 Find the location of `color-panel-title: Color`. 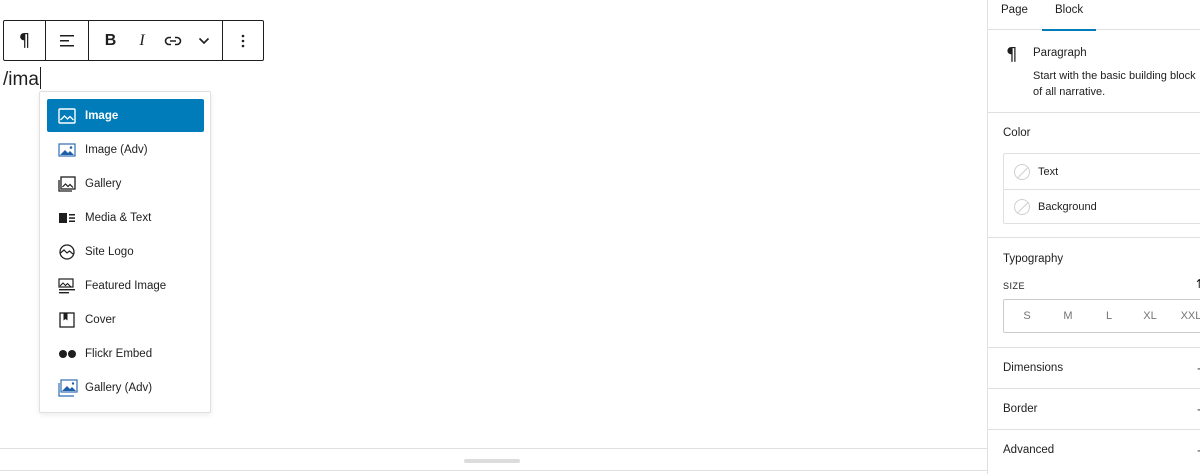

color-panel-title: Color is located at coordinates (1017, 133).